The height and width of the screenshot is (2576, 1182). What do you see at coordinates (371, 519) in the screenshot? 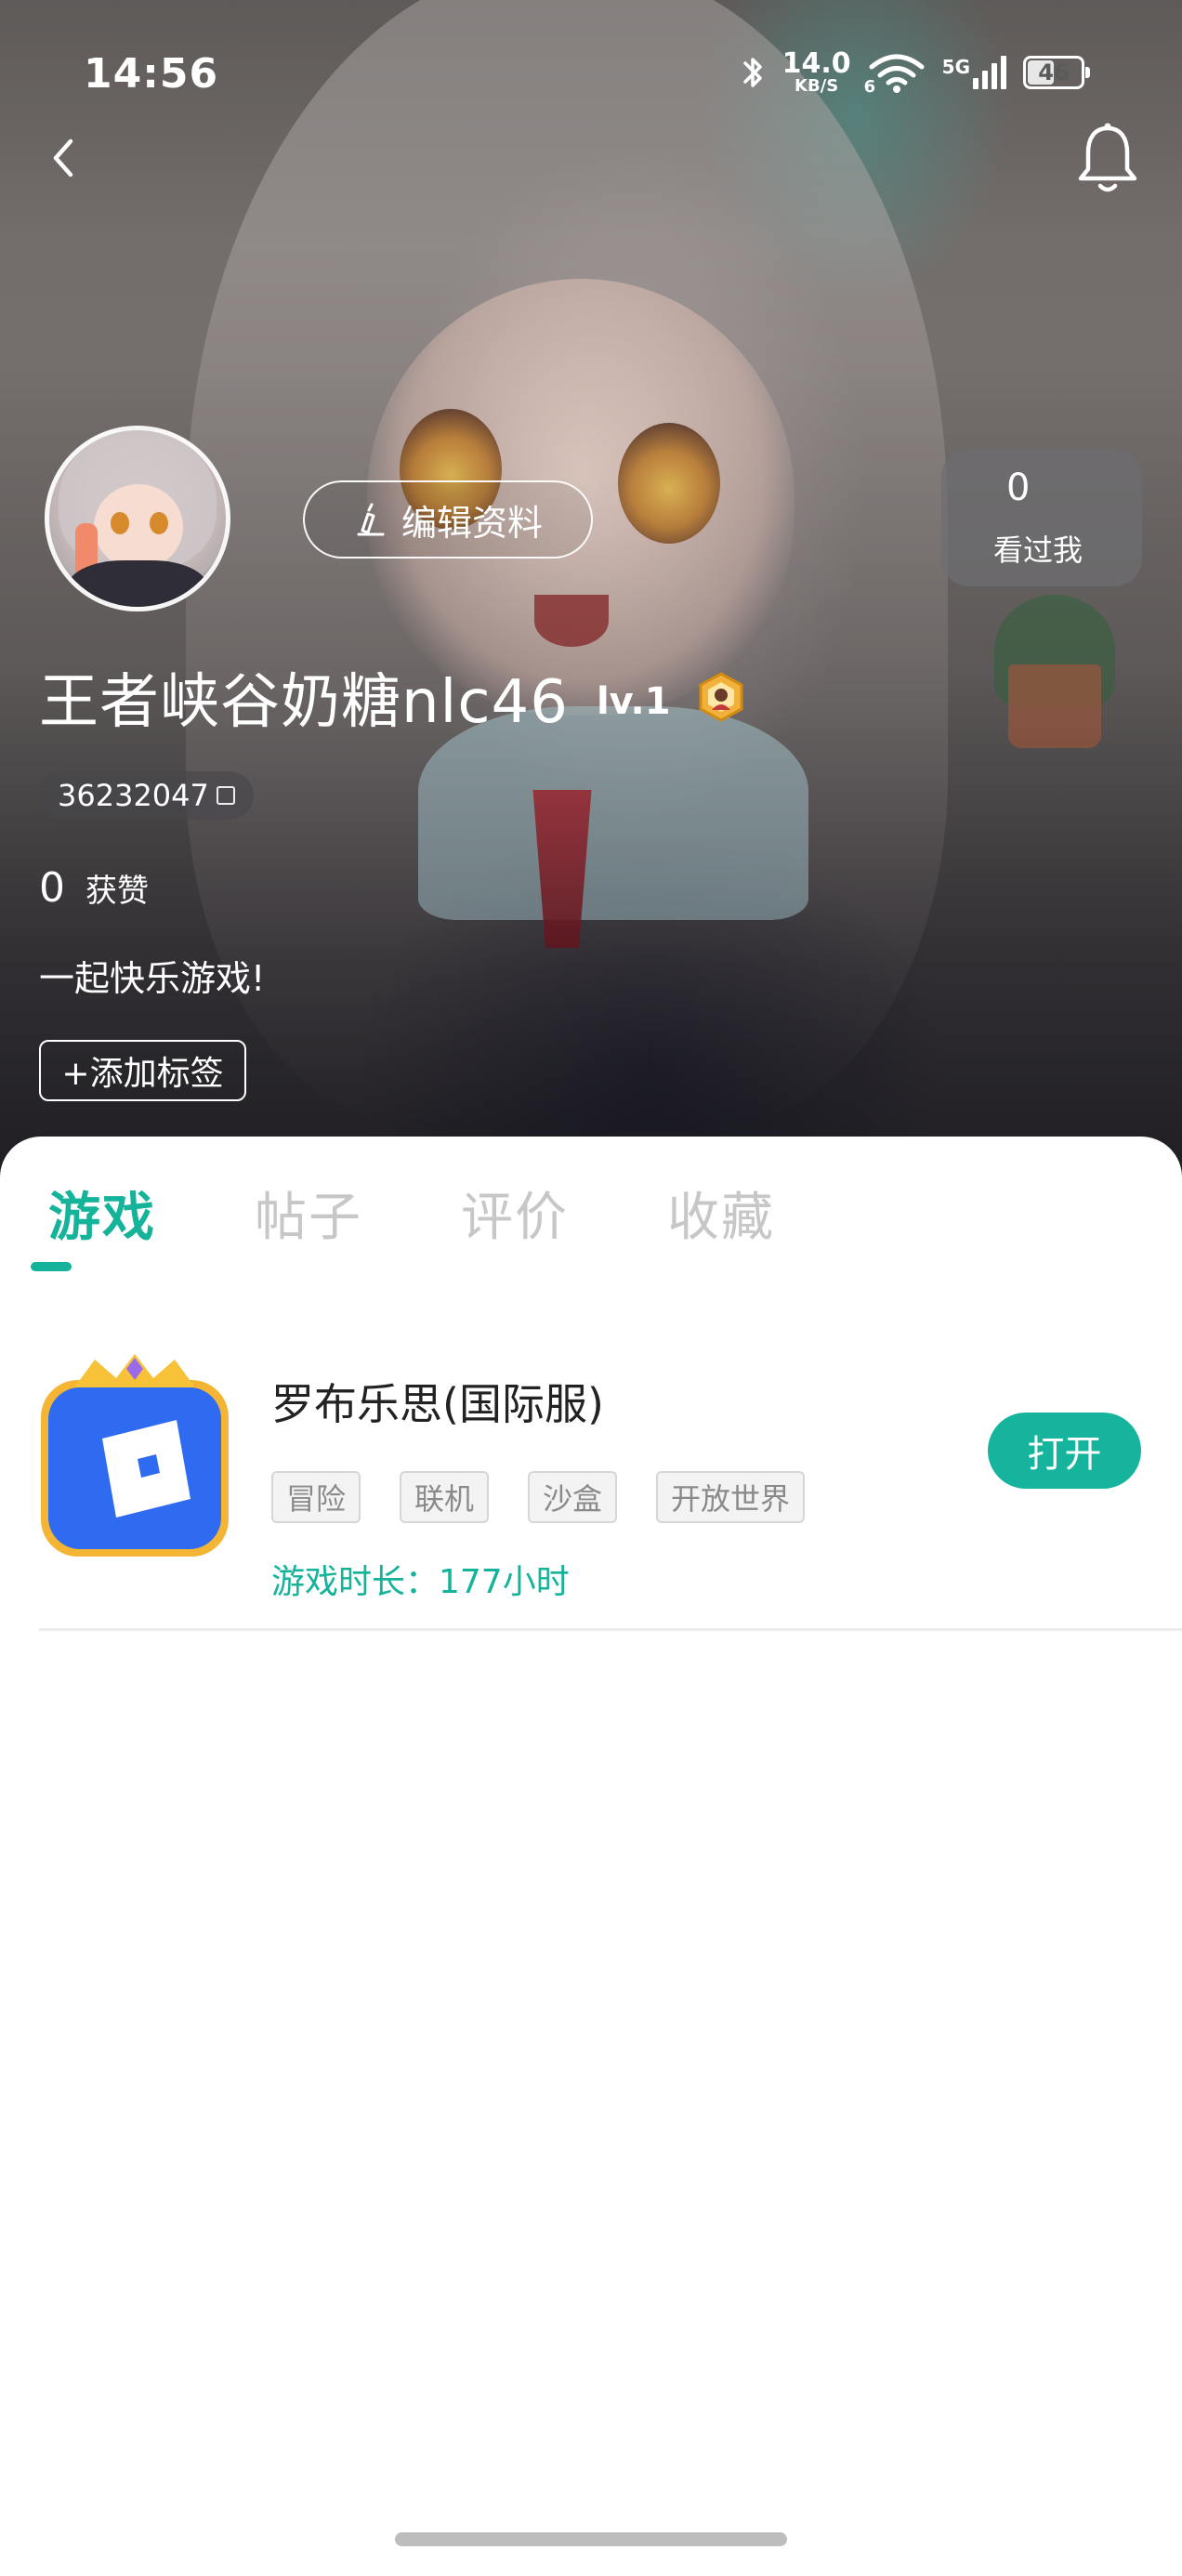
I see `pen-icon` at bounding box center [371, 519].